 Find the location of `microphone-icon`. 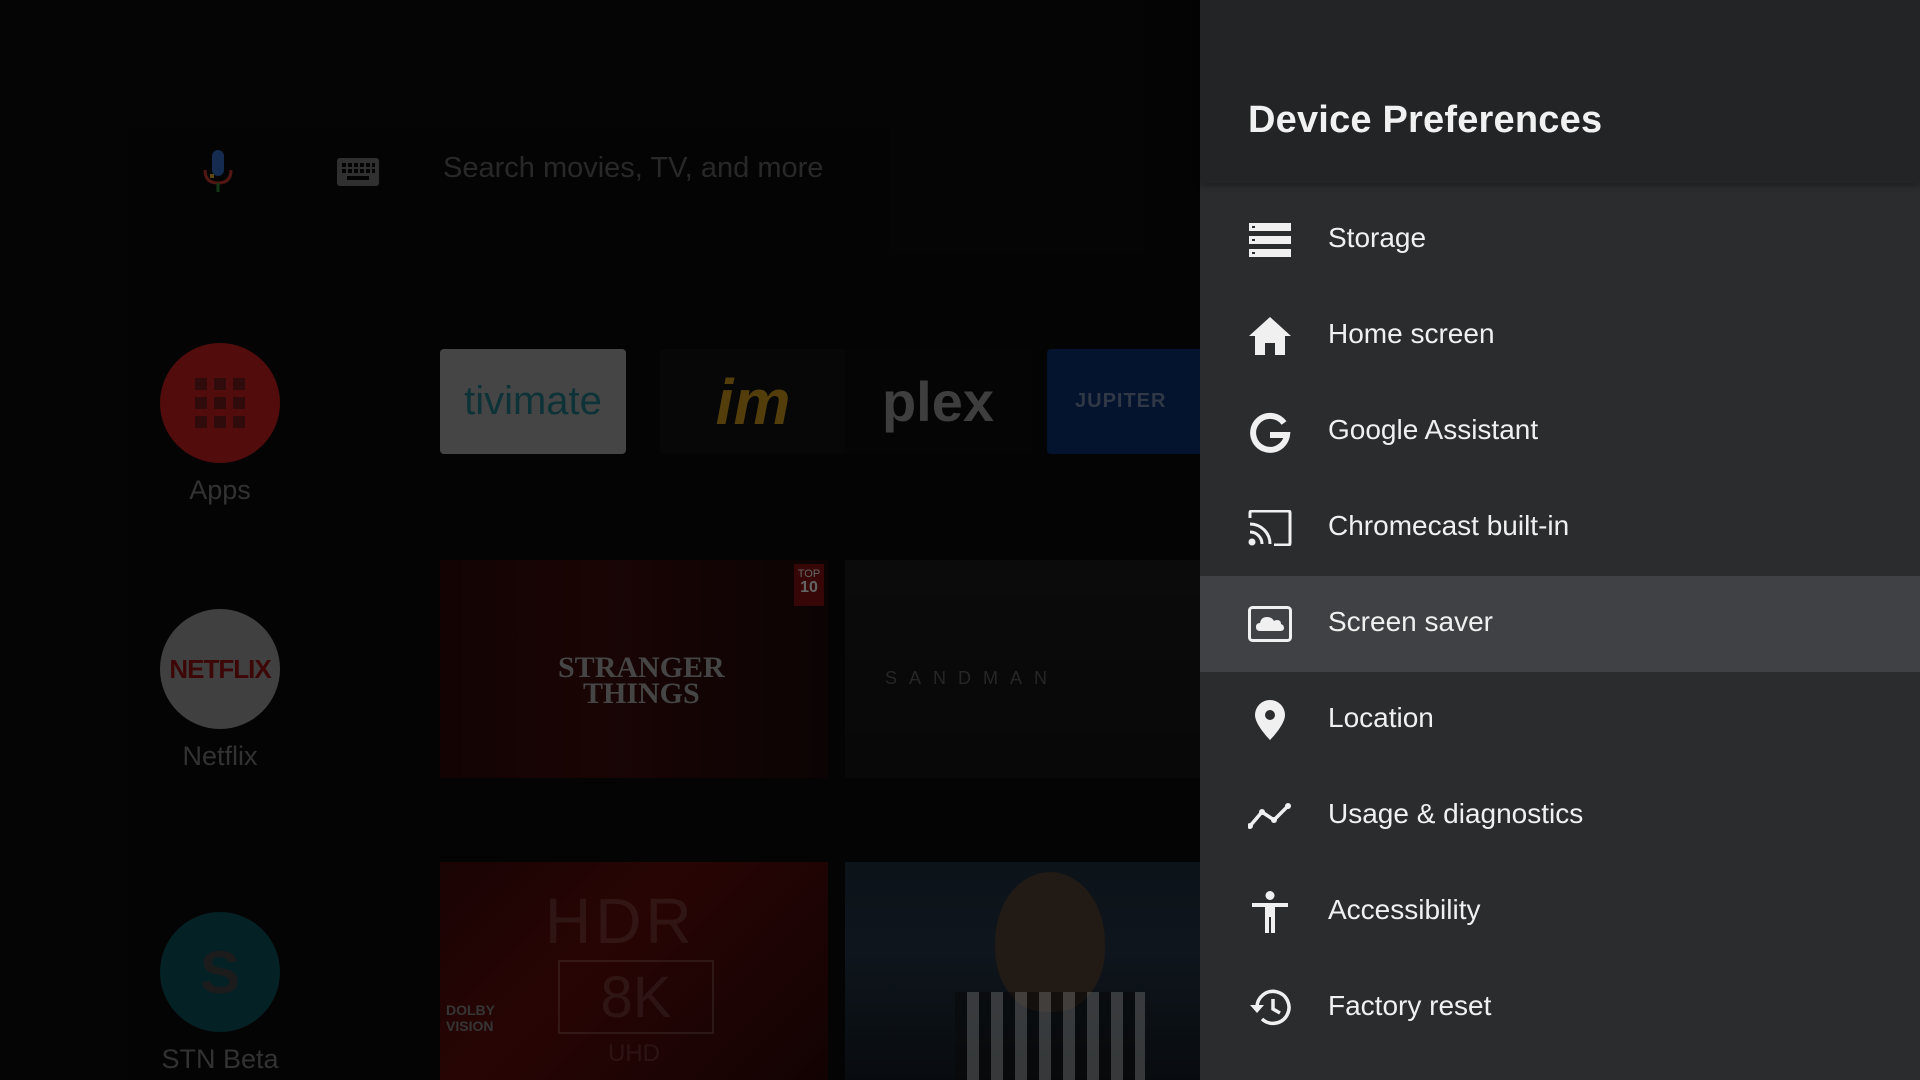

microphone-icon is located at coordinates (218, 172).